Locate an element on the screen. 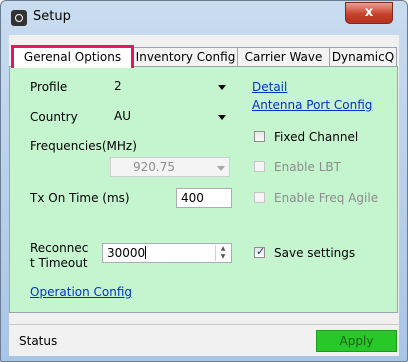  tab-inventory-config: Inventory Config is located at coordinates (185, 57).